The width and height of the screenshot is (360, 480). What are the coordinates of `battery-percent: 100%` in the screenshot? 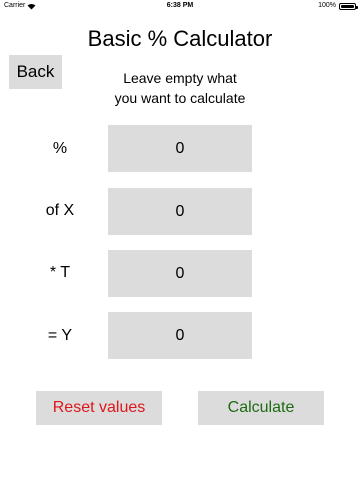 It's located at (327, 5).